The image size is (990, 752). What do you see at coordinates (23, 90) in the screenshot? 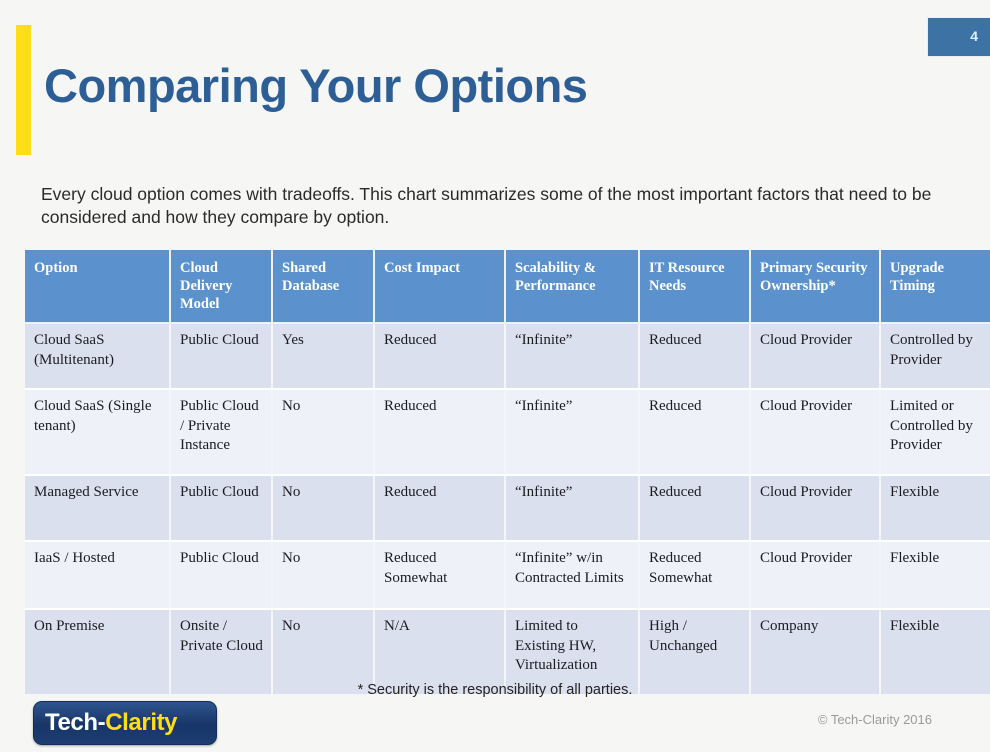
I see `yellow-accent-bar` at bounding box center [23, 90].